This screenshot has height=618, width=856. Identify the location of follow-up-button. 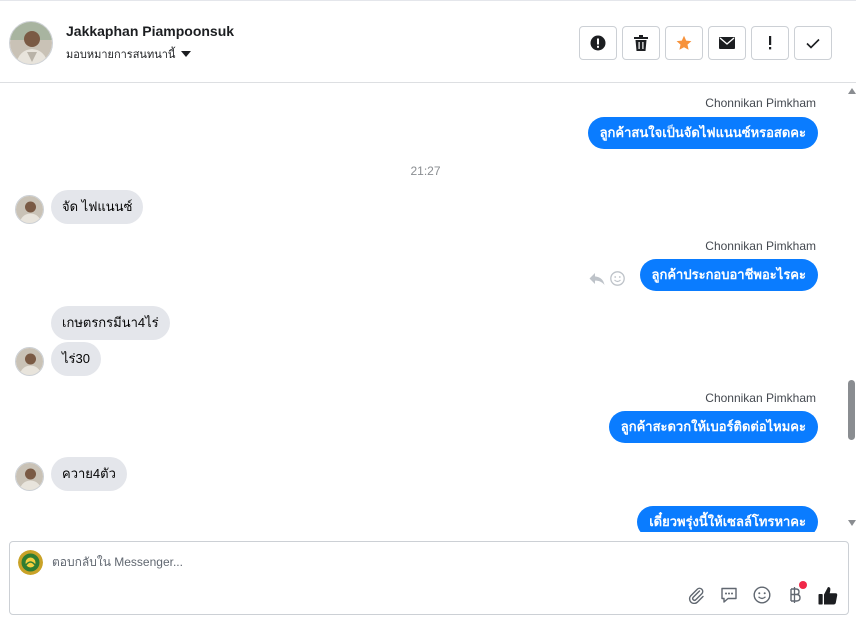
(770, 43).